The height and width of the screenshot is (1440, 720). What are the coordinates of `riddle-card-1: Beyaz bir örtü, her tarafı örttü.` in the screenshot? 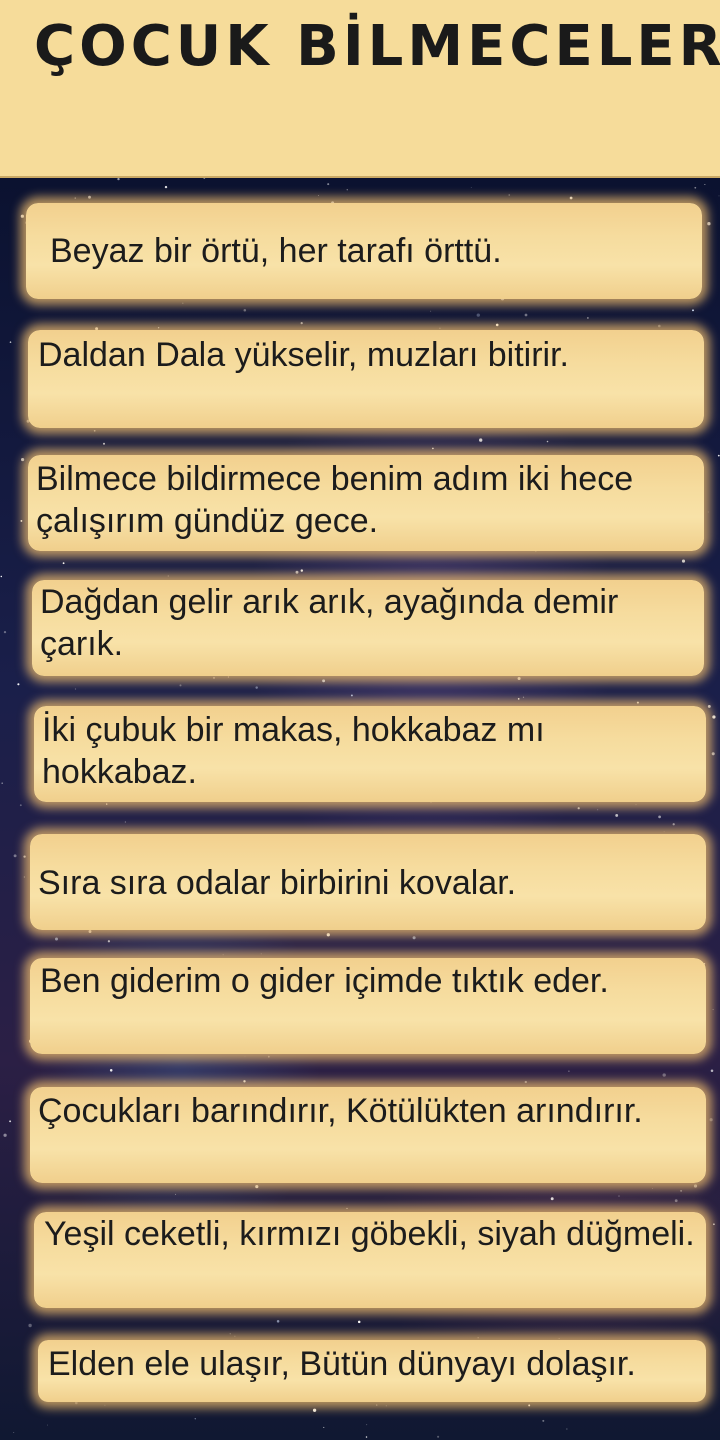 It's located at (364, 251).